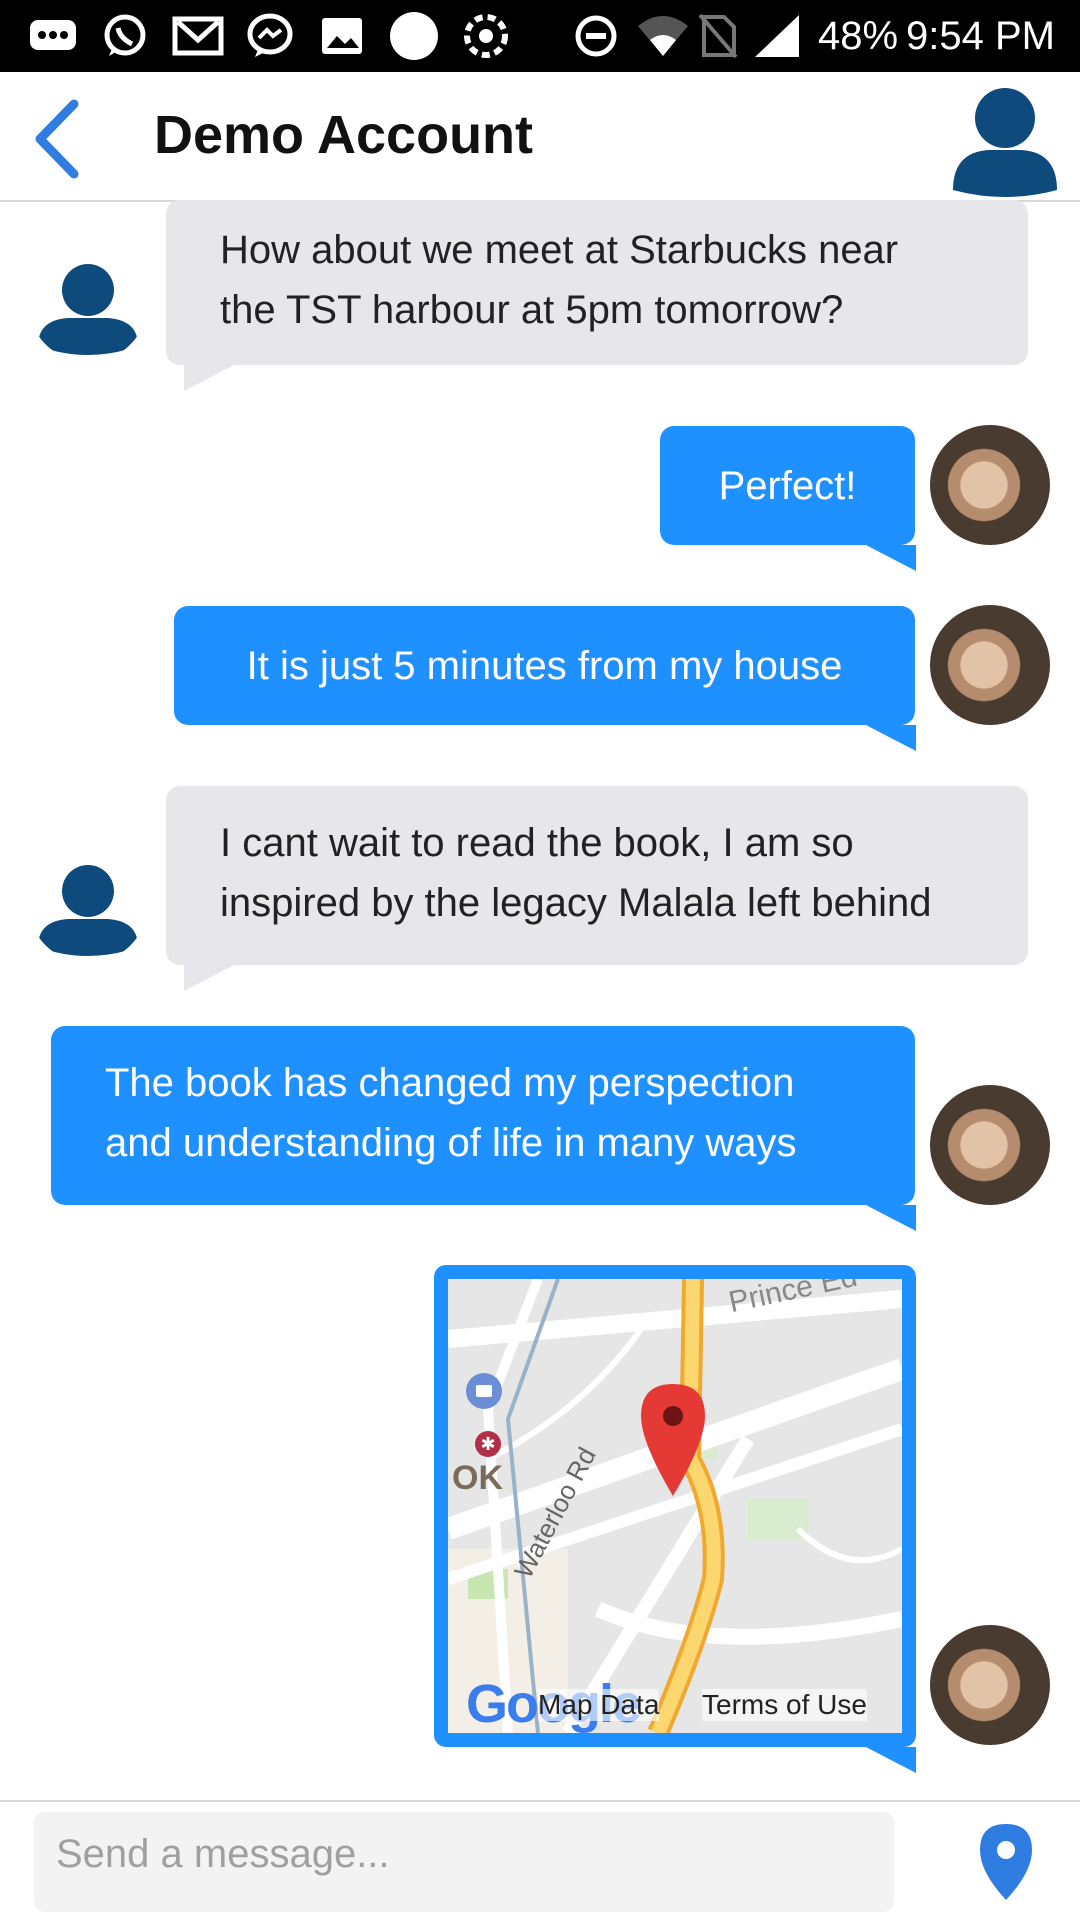 The height and width of the screenshot is (1920, 1080). Describe the element at coordinates (718, 36) in the screenshot. I see `no-sim-icon` at that location.